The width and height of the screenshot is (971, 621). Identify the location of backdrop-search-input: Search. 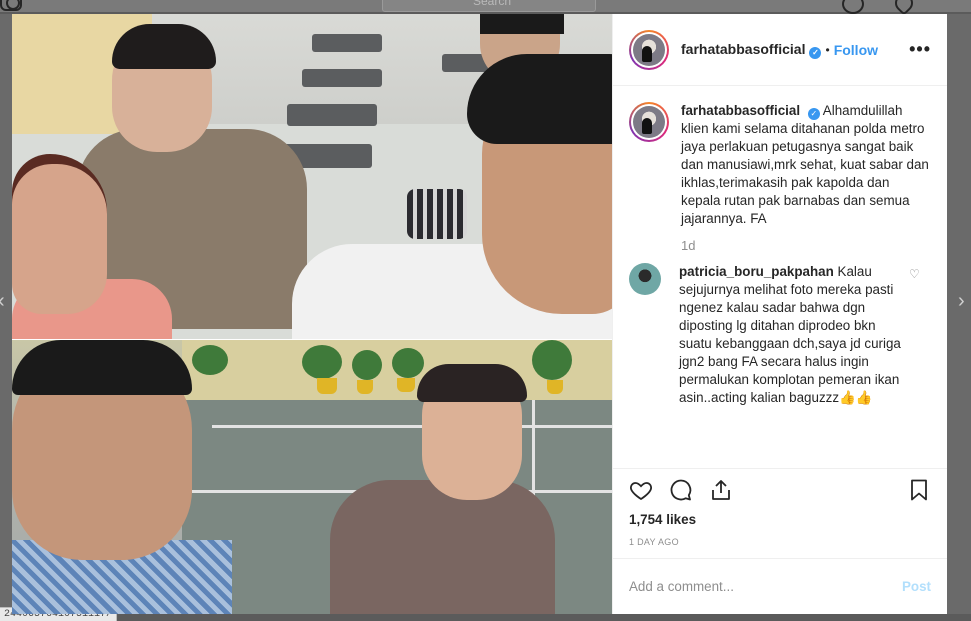
(489, 6).